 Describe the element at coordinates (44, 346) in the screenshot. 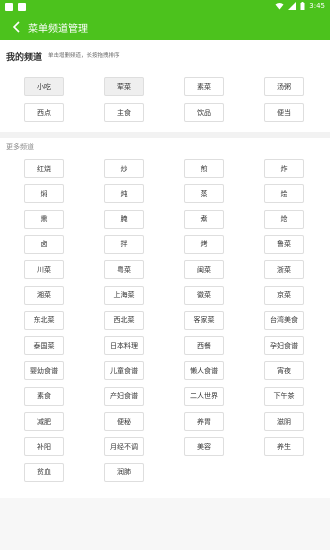

I see `more-channel-tag: 泰国菜` at that location.